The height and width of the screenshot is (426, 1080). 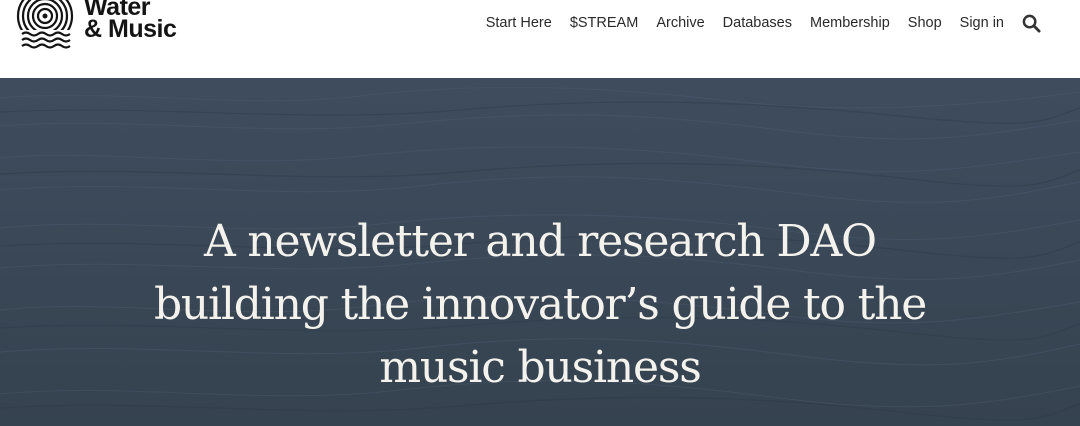 I want to click on nav-start-here: Start Here, so click(x=519, y=23).